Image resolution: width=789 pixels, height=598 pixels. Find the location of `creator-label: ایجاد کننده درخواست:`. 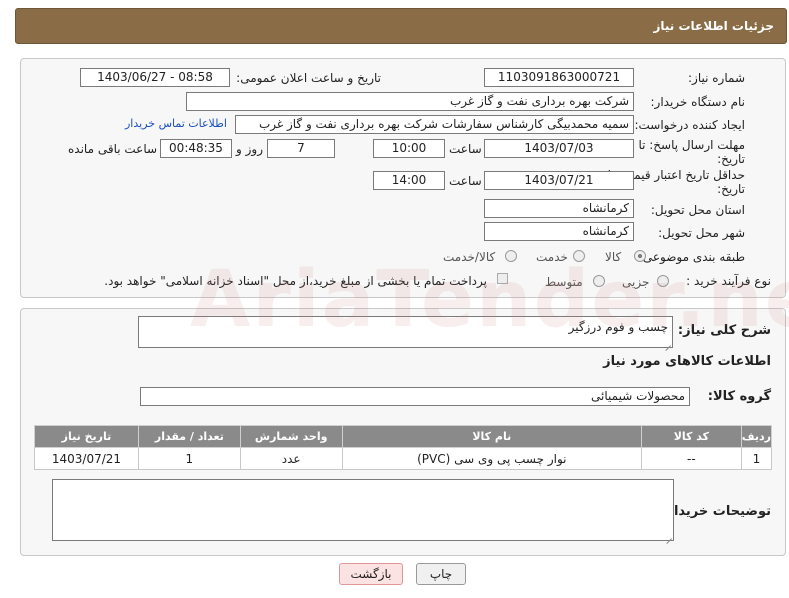

creator-label: ایجاد کننده درخواست: is located at coordinates (689, 125).